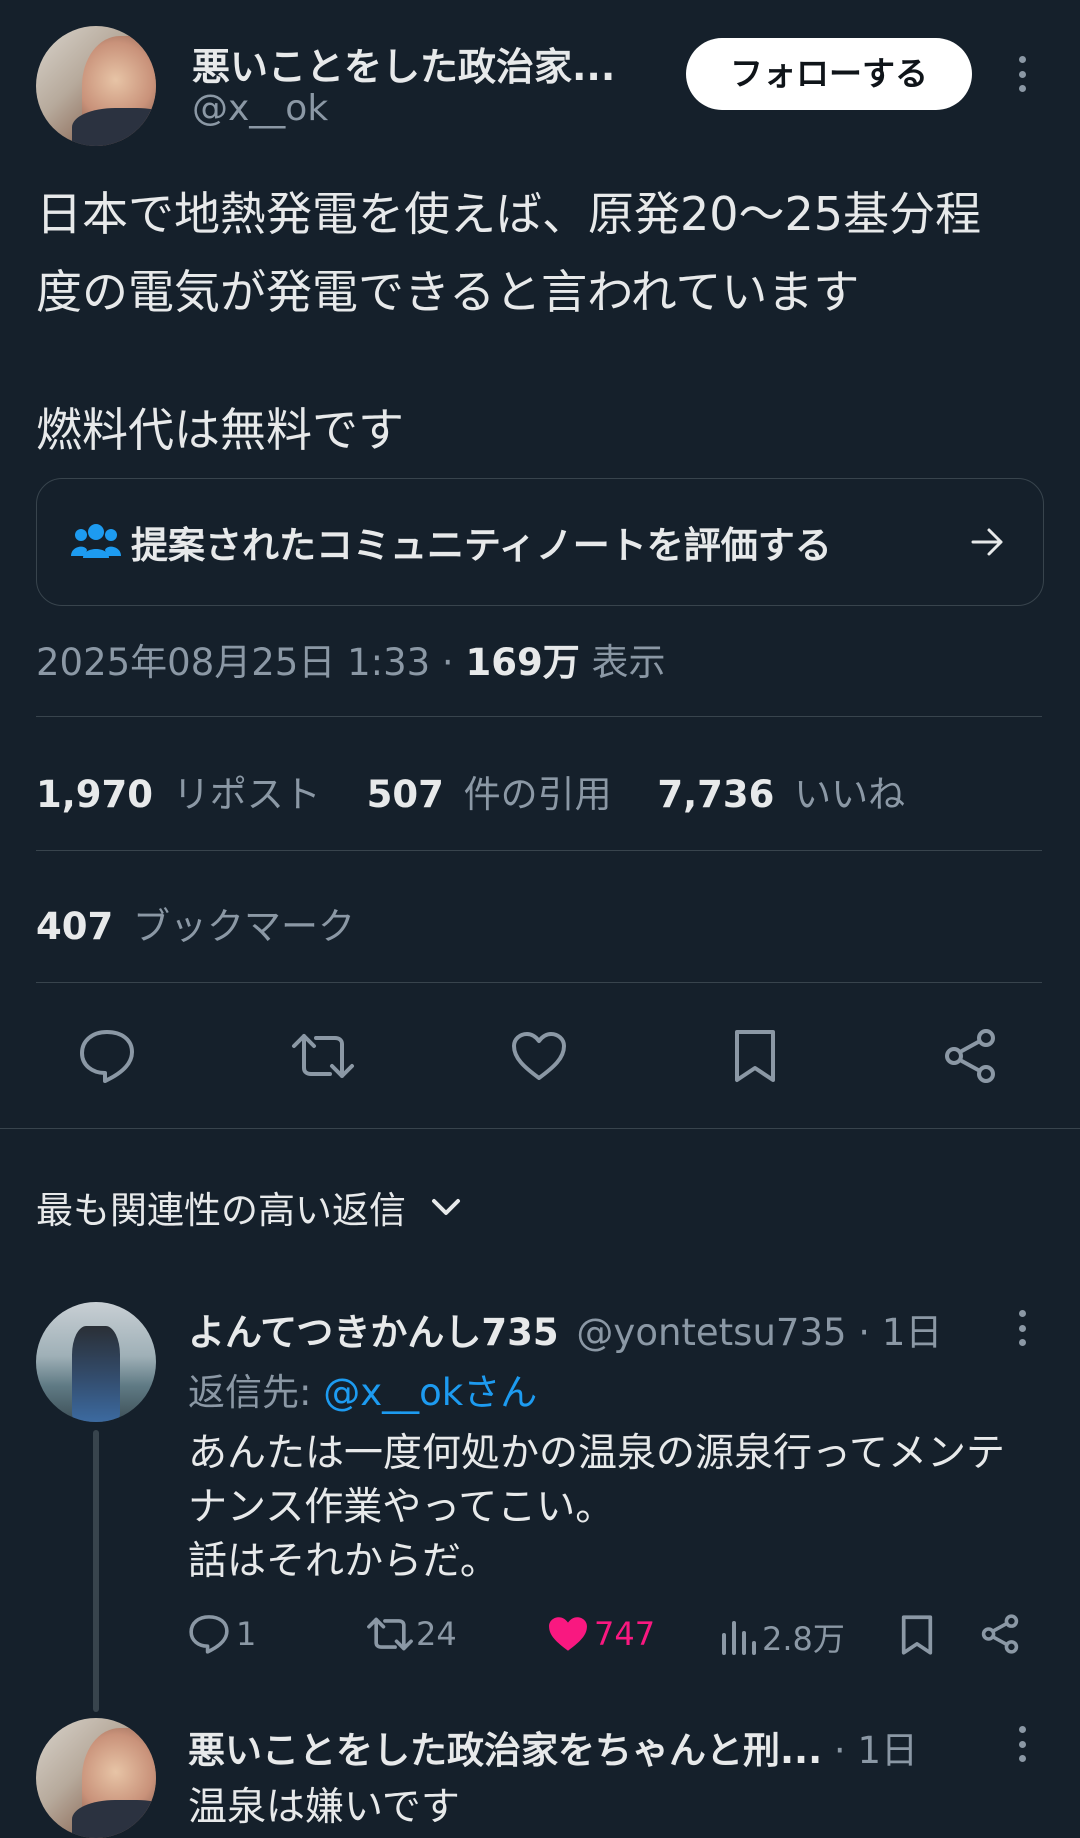 Image resolution: width=1080 pixels, height=1838 pixels. What do you see at coordinates (75, 926) in the screenshot?
I see `bookmarks-count: 407` at bounding box center [75, 926].